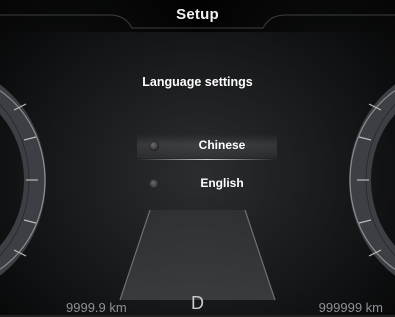  What do you see at coordinates (197, 82) in the screenshot?
I see `settings-subtitle: Language settings` at bounding box center [197, 82].